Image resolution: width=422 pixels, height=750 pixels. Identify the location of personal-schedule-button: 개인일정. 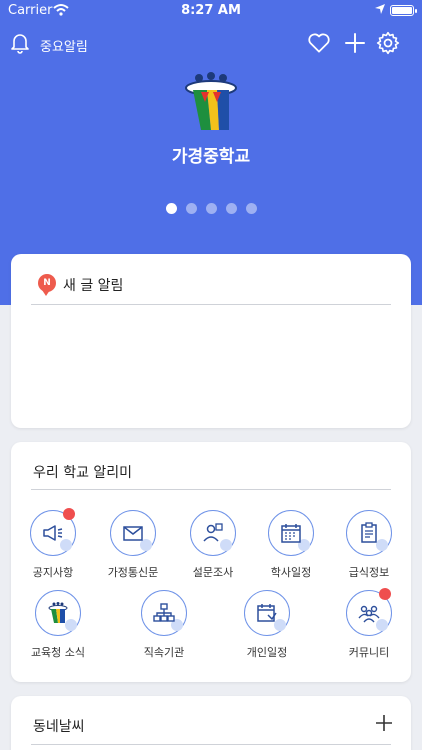
(267, 625).